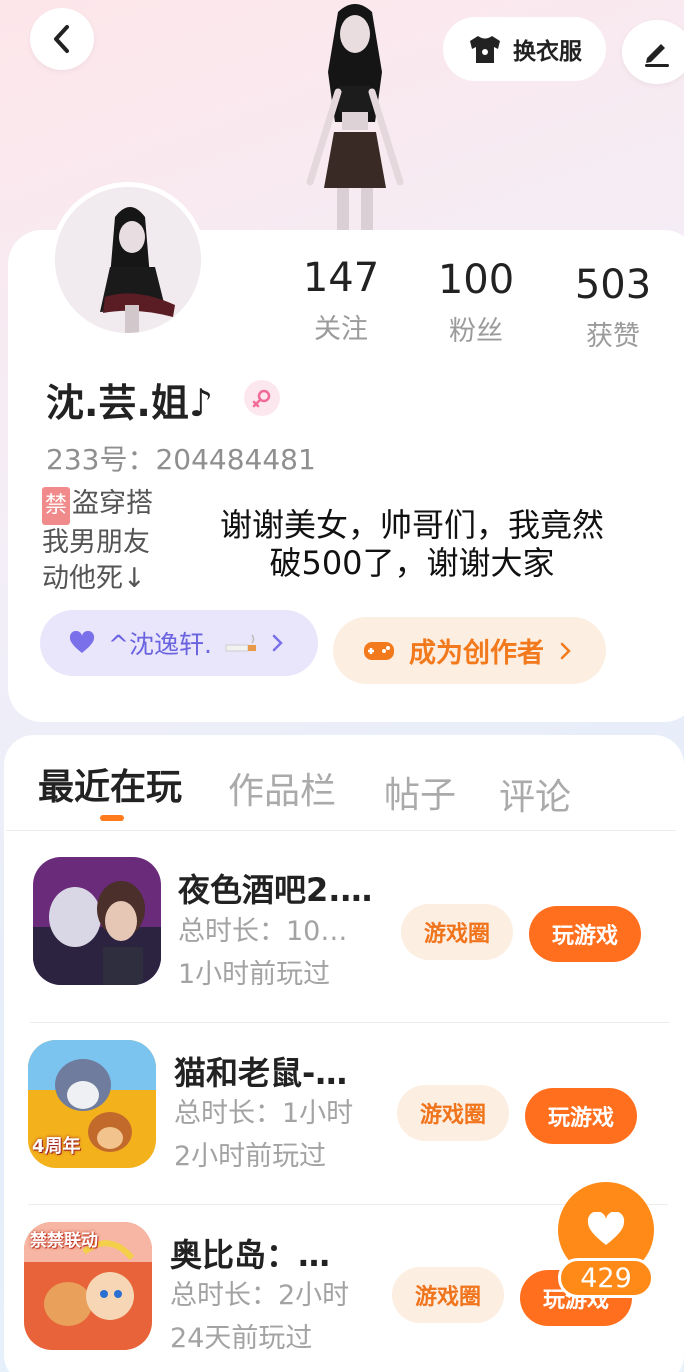 The width and height of the screenshot is (684, 1372). I want to click on cigarette-icon, so click(240, 643).